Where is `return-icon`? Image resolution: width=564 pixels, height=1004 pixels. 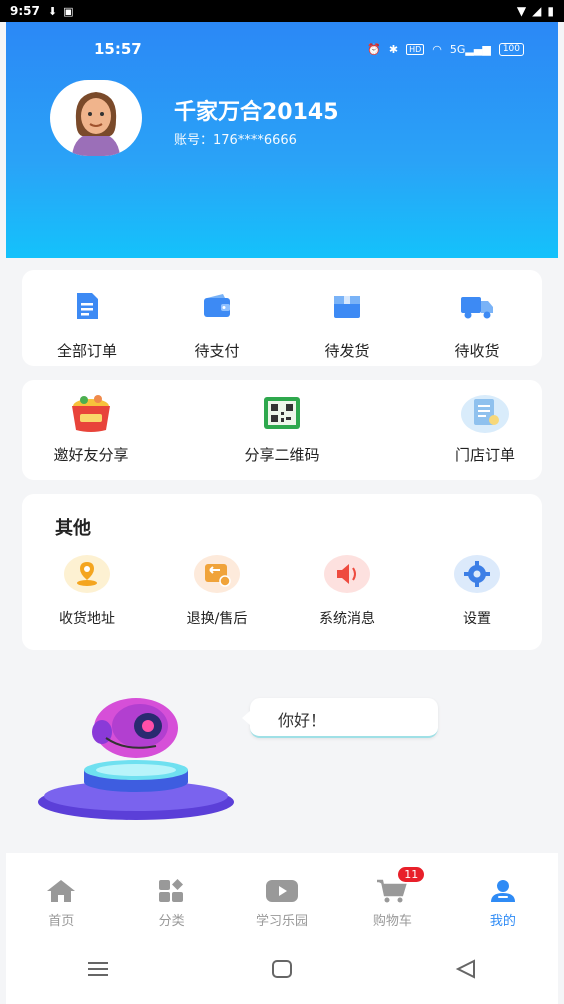
return-icon is located at coordinates (217, 576).